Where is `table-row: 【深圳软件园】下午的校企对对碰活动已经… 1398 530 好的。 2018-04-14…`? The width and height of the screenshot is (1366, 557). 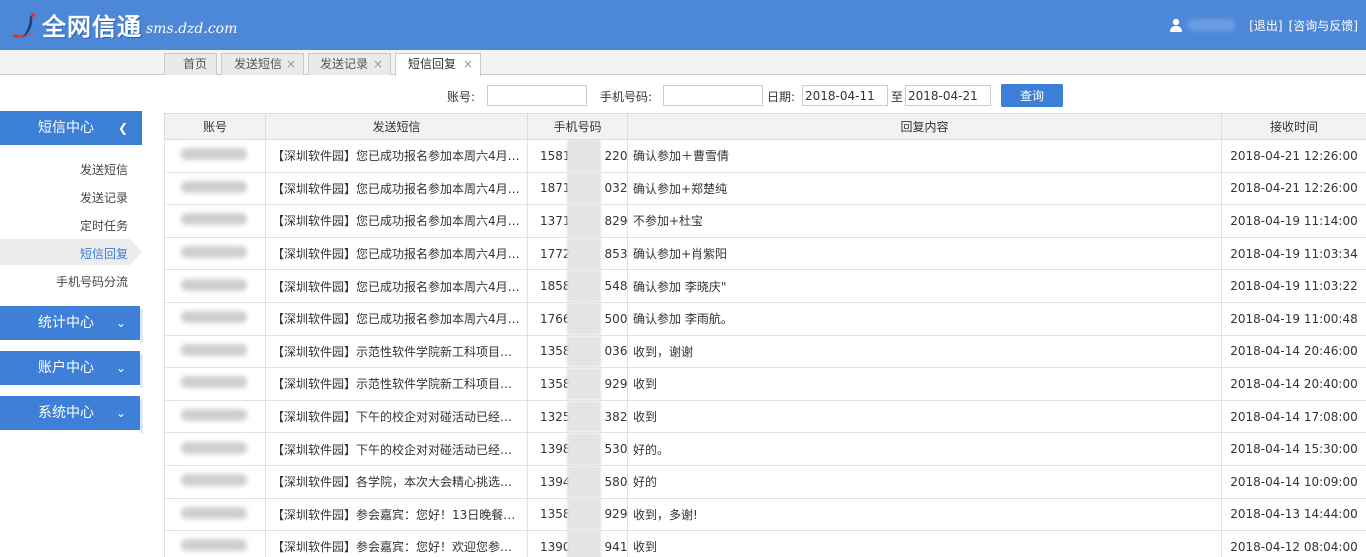 table-row: 【深圳软件园】下午的校企对对碰活动已经… 1398 530 好的。 2018-04-14… is located at coordinates (765, 449).